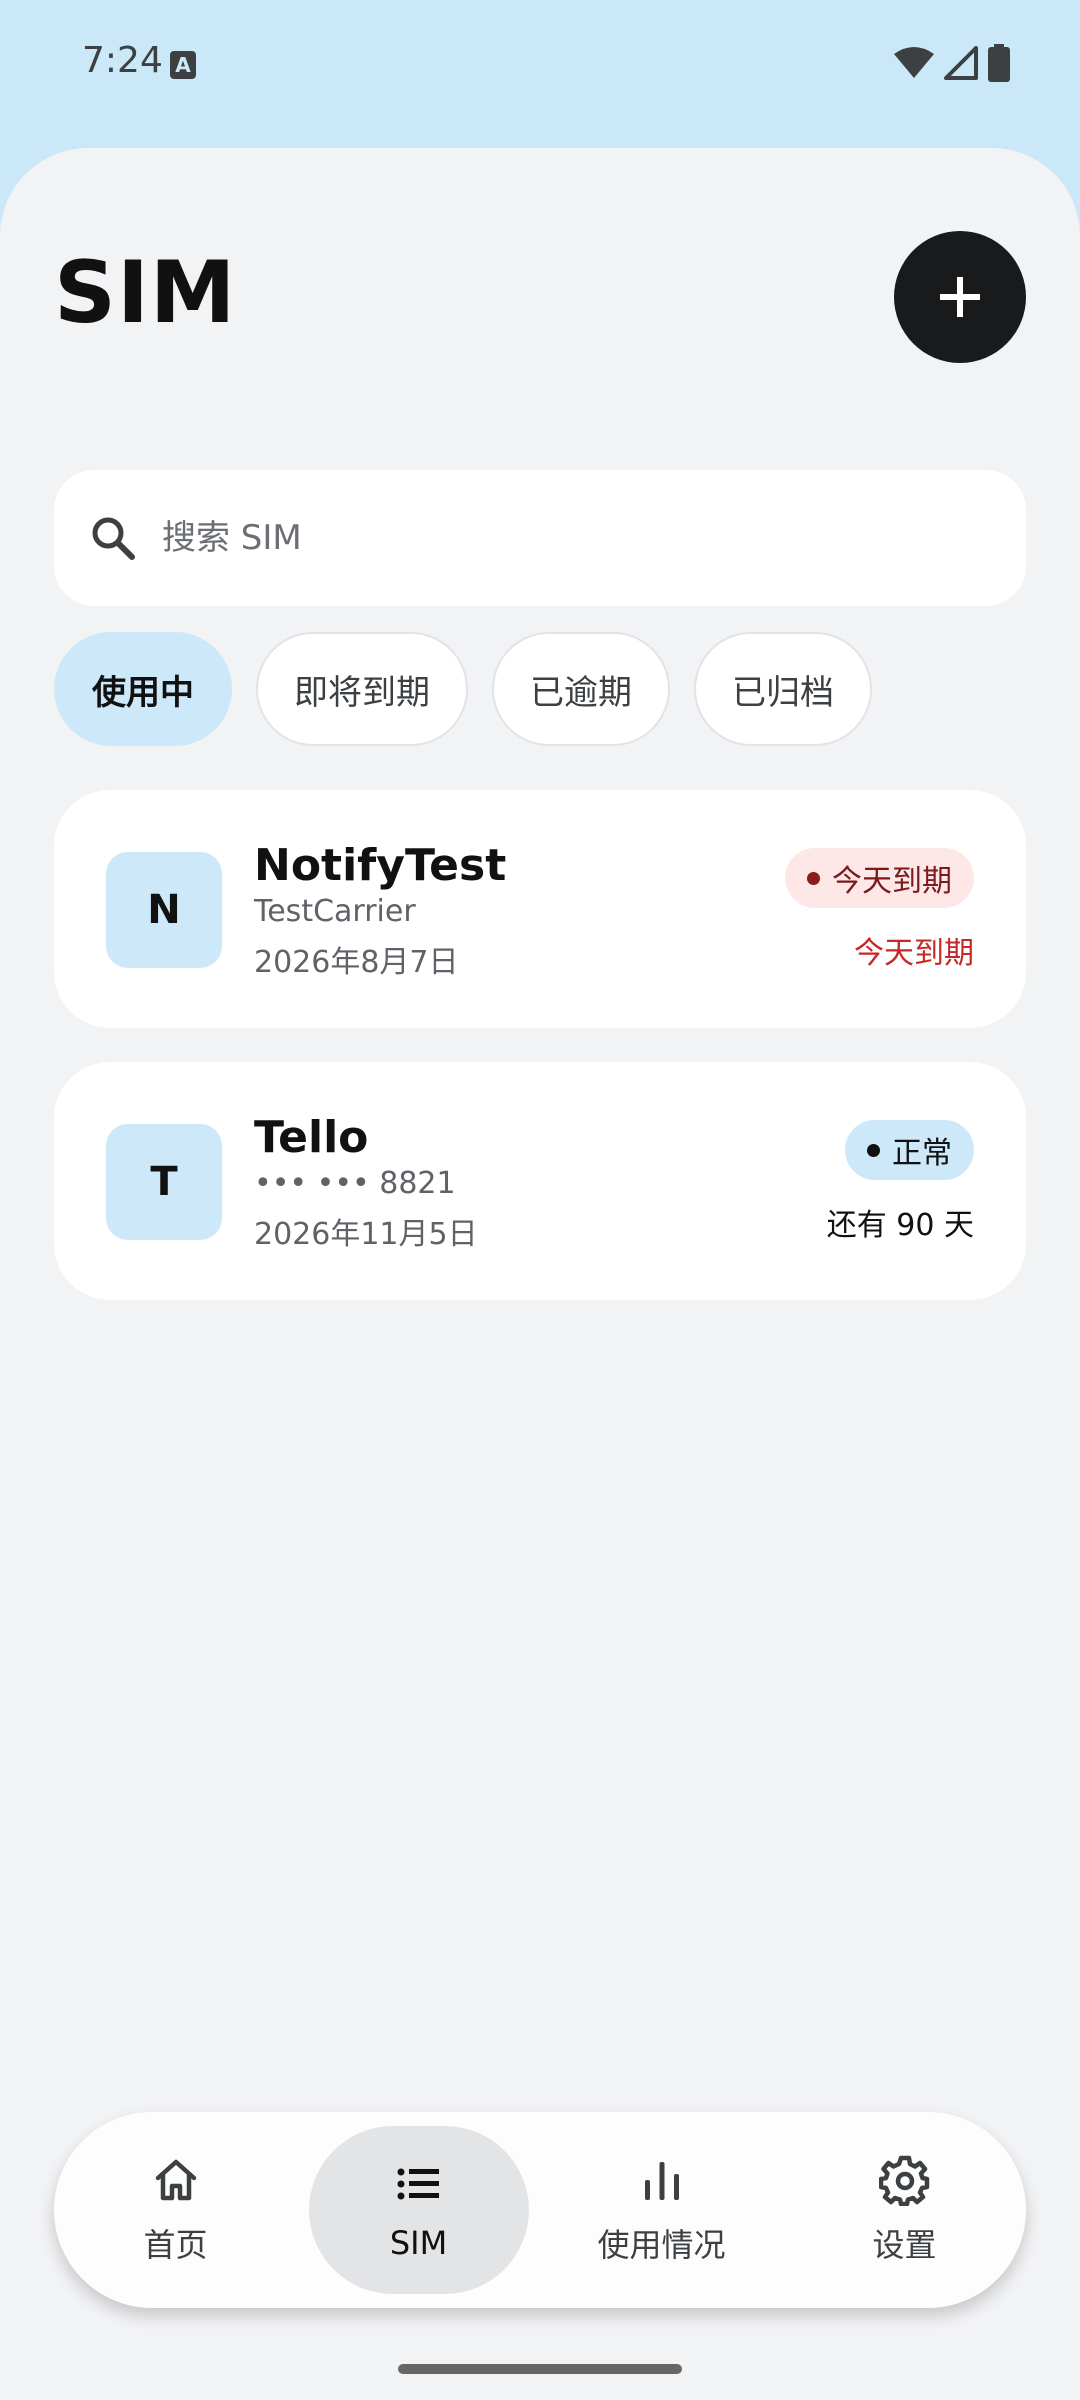 This screenshot has width=1080, height=2400. What do you see at coordinates (540, 65) in the screenshot?
I see `status-bar: 7:24 A` at bounding box center [540, 65].